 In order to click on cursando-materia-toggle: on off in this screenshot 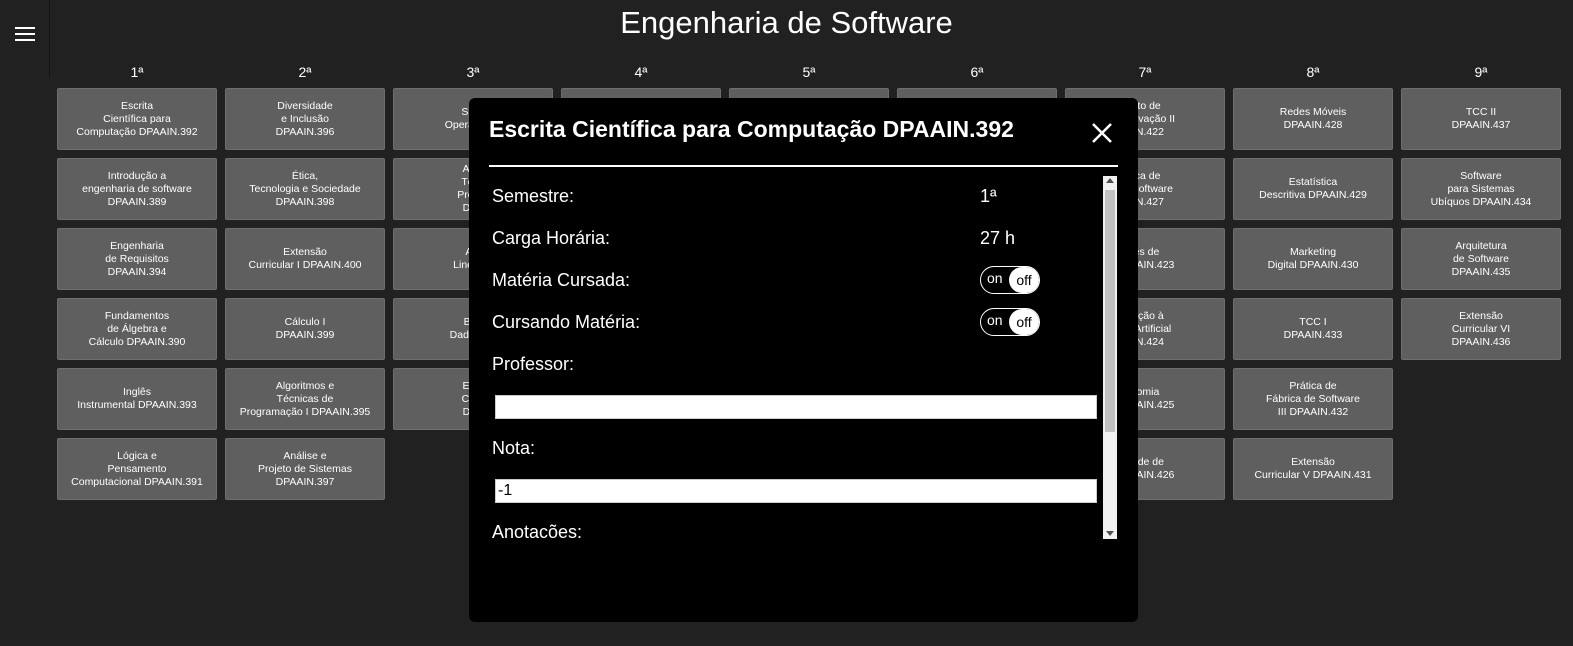, I will do `click(1010, 322)`.